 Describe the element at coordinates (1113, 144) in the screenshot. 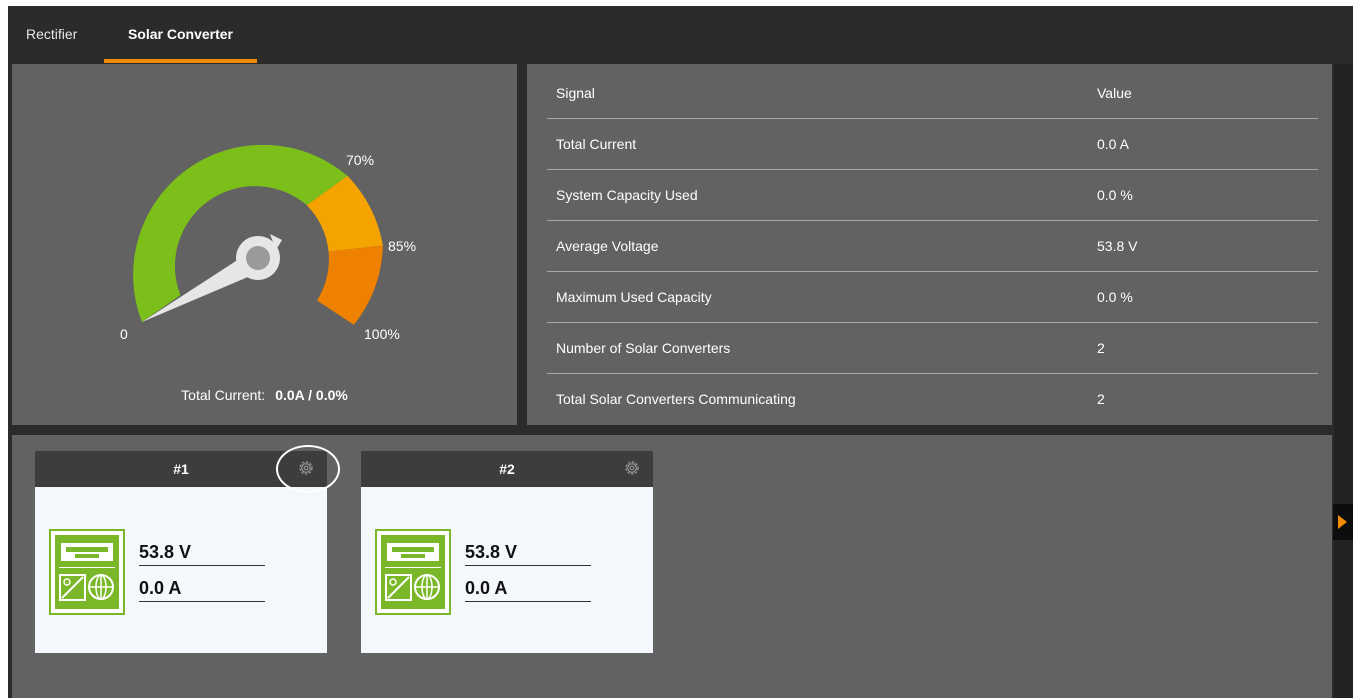

I see `signal-value: 0.0 A` at that location.